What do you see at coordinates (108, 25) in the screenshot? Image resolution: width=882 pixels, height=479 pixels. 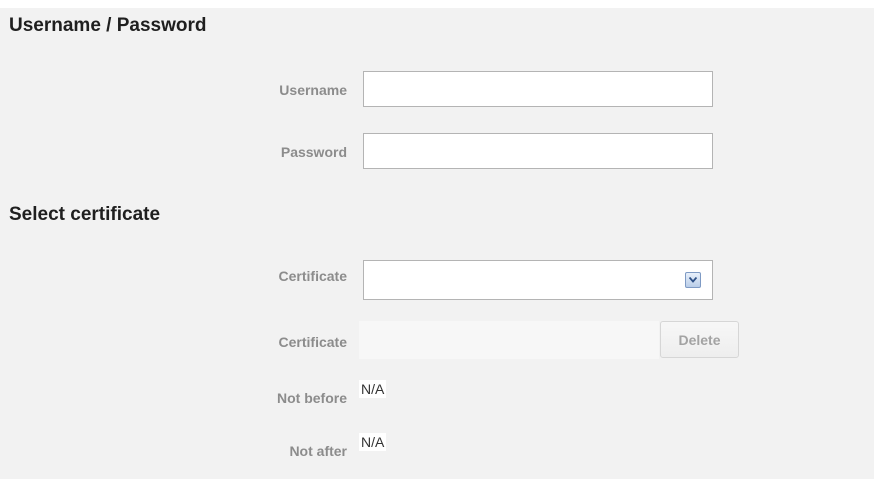 I see `section-title-credentials: Username / Password` at bounding box center [108, 25].